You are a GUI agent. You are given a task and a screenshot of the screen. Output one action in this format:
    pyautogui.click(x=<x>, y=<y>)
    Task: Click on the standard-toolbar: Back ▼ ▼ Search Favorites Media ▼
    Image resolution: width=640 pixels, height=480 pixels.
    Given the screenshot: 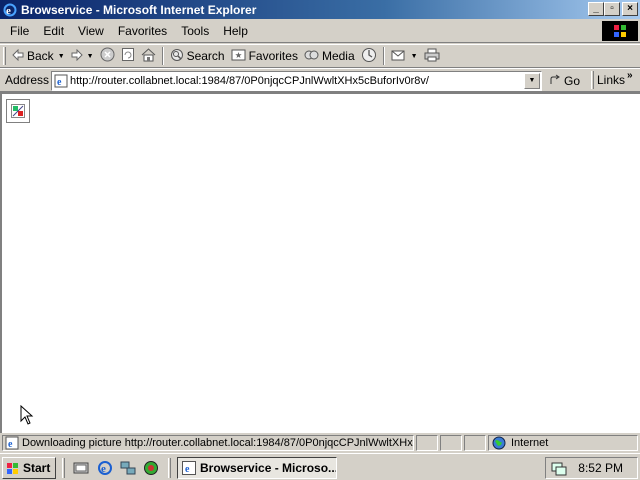 What is the action you would take?
    pyautogui.click(x=320, y=56)
    